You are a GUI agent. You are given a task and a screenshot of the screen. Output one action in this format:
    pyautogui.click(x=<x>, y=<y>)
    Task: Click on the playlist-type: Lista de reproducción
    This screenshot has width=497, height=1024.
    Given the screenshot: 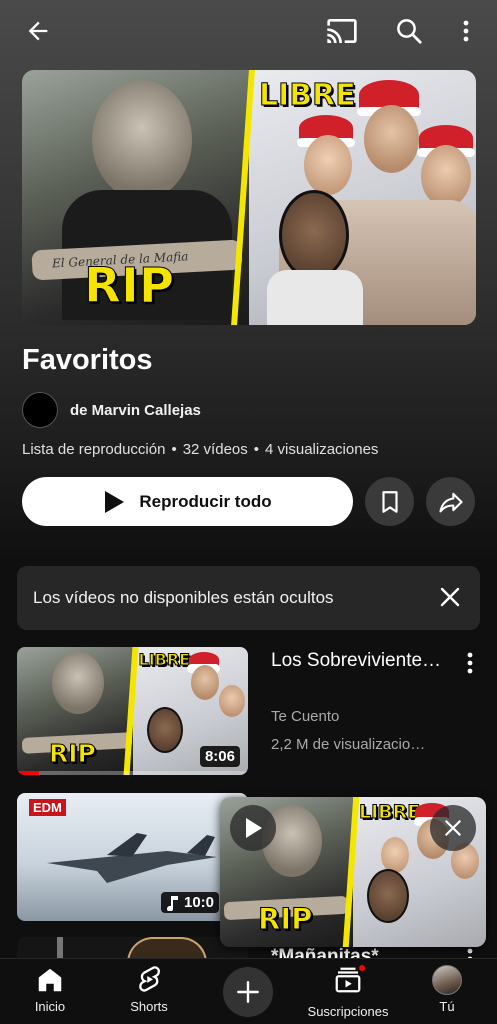 What is the action you would take?
    pyautogui.click(x=94, y=449)
    